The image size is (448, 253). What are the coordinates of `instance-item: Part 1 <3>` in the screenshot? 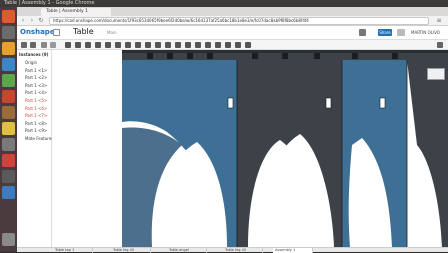 It's located at (36, 85).